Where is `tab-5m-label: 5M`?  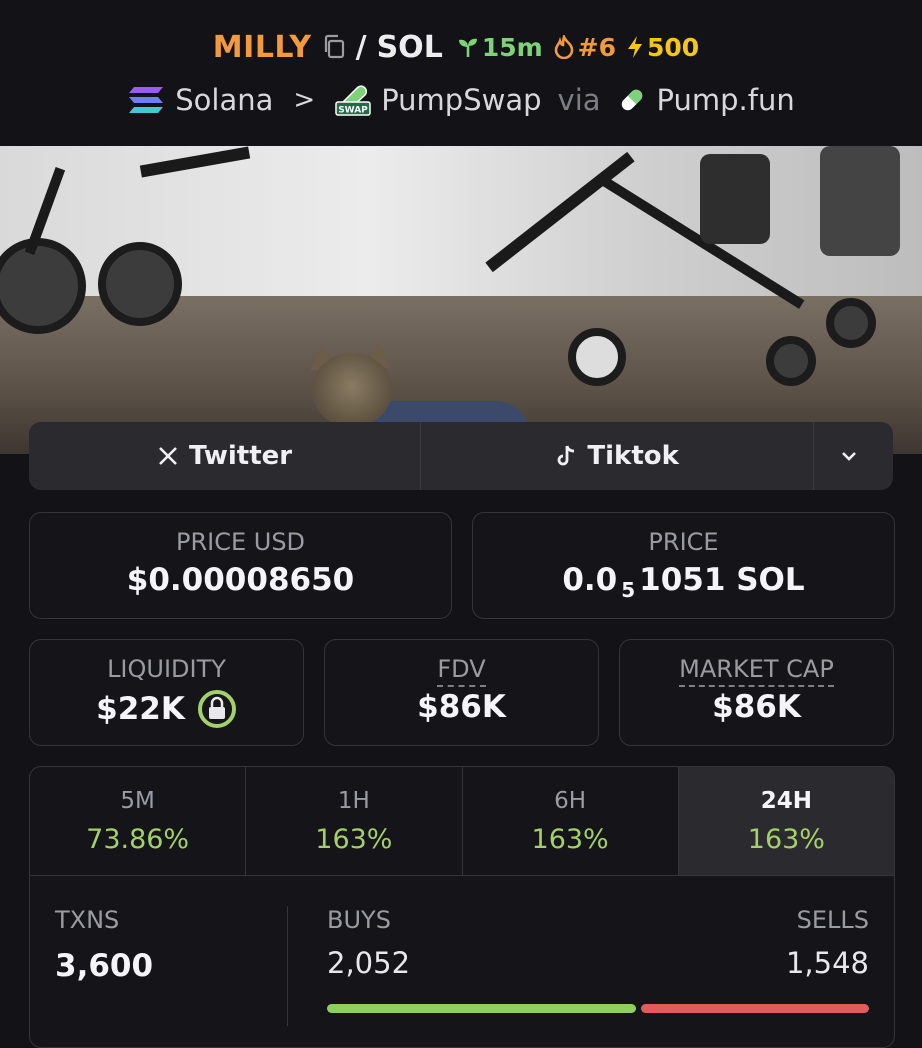
tab-5m-label: 5M is located at coordinates (137, 800).